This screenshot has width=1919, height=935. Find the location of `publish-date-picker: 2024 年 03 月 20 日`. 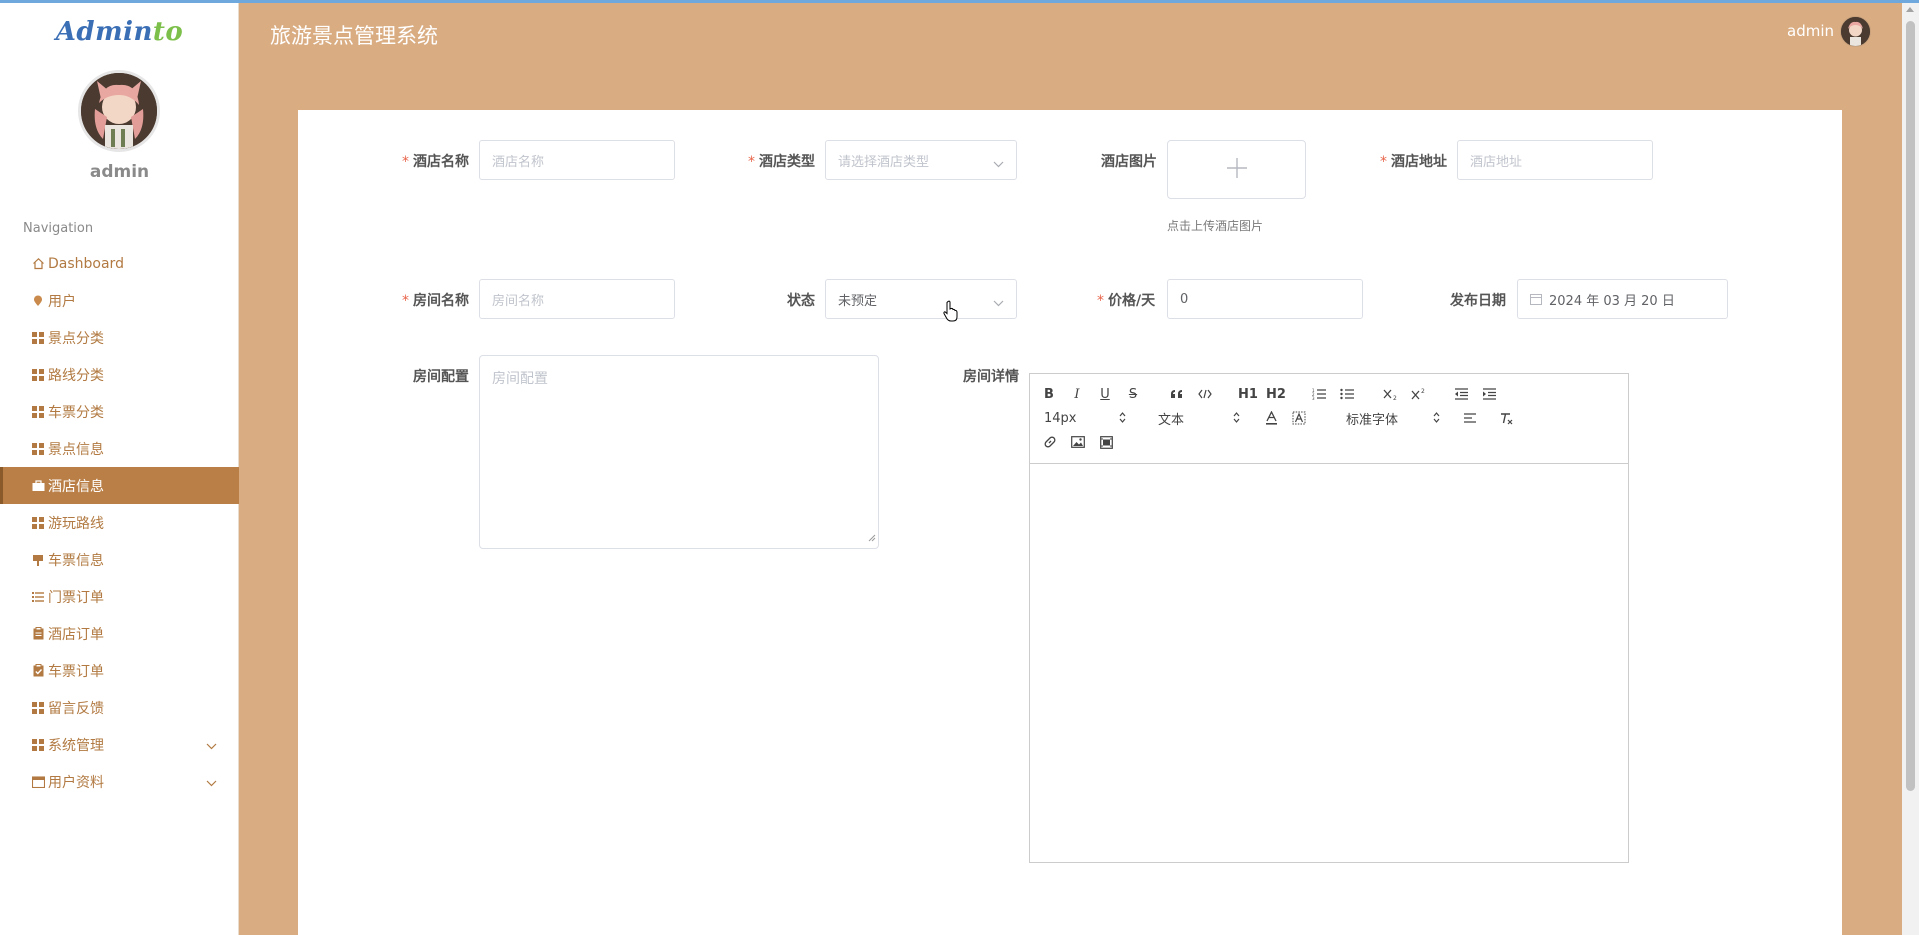

publish-date-picker: 2024 年 03 月 20 日 is located at coordinates (1622, 299).